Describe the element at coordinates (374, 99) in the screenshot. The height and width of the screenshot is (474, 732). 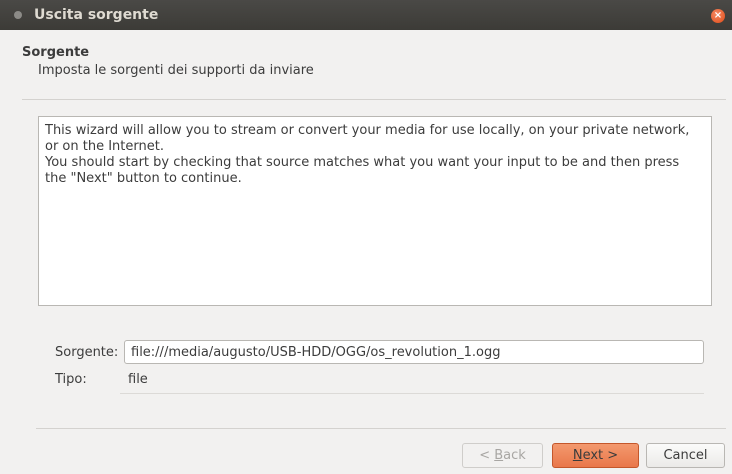
I see `header-divider` at that location.